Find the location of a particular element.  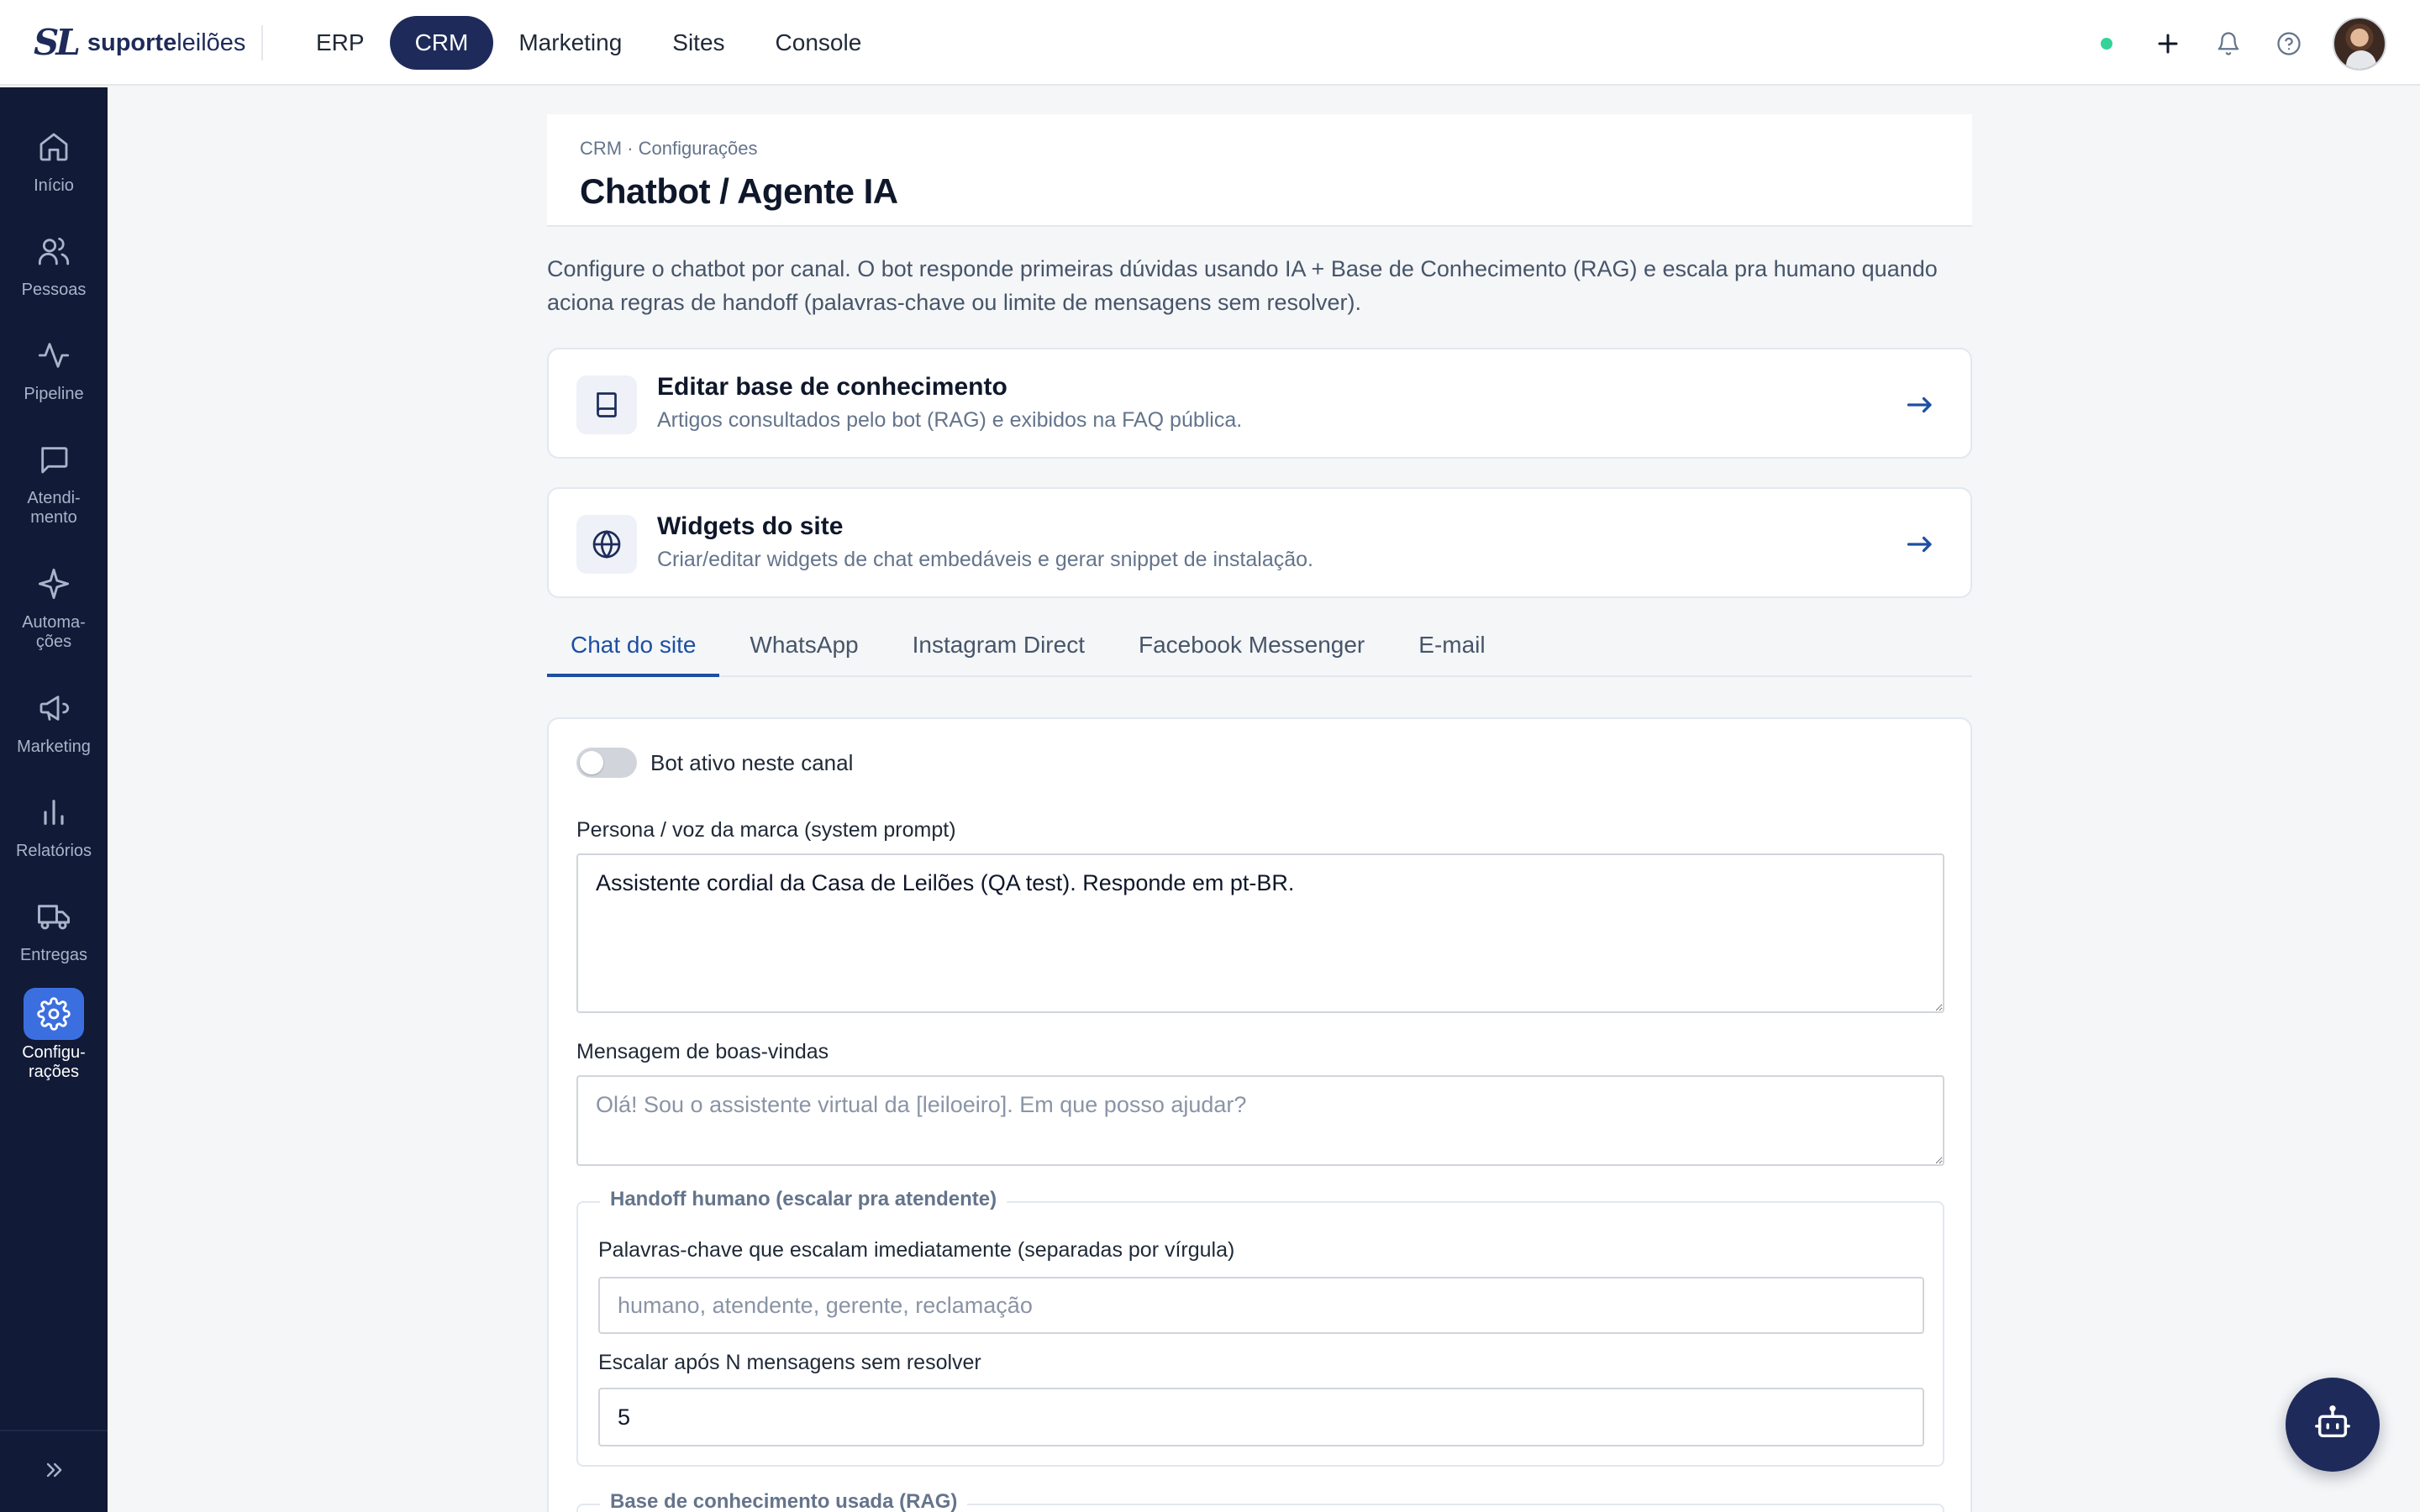

online-status-dot is located at coordinates (2106, 44).